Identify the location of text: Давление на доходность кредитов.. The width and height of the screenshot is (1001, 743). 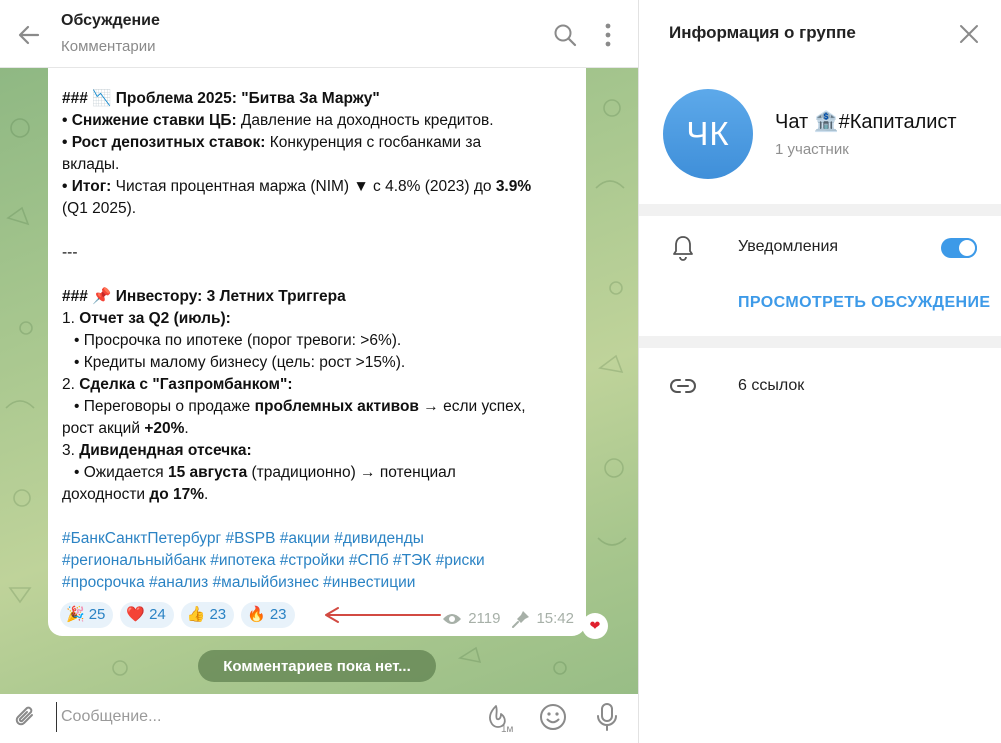
(365, 120).